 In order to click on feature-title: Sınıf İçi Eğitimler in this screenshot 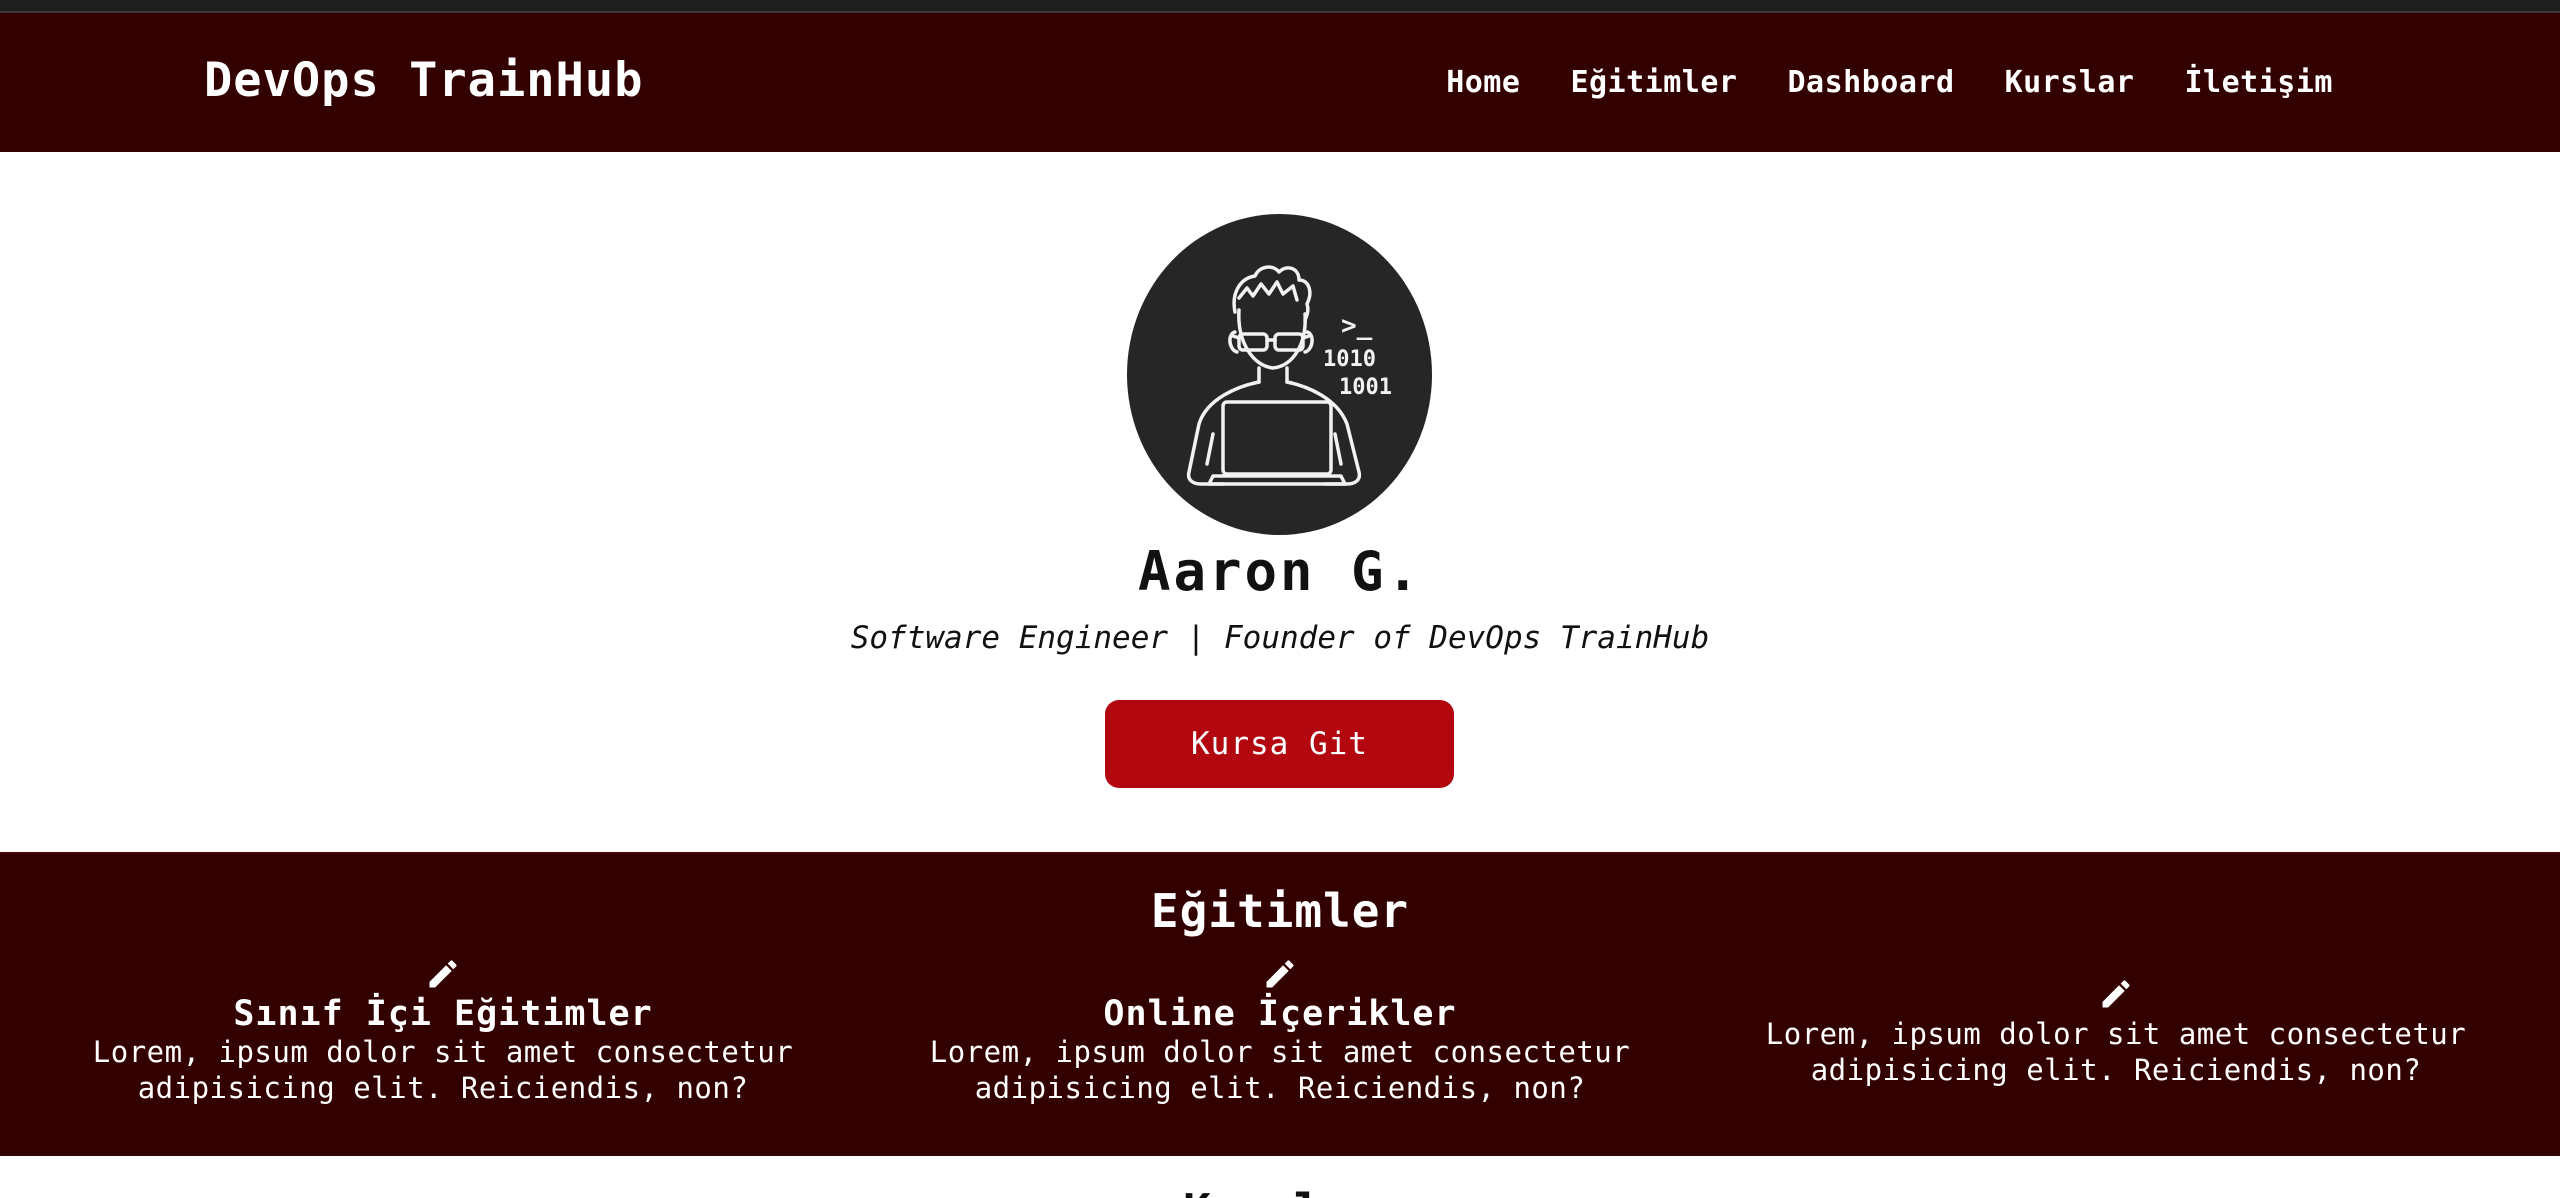, I will do `click(443, 1014)`.